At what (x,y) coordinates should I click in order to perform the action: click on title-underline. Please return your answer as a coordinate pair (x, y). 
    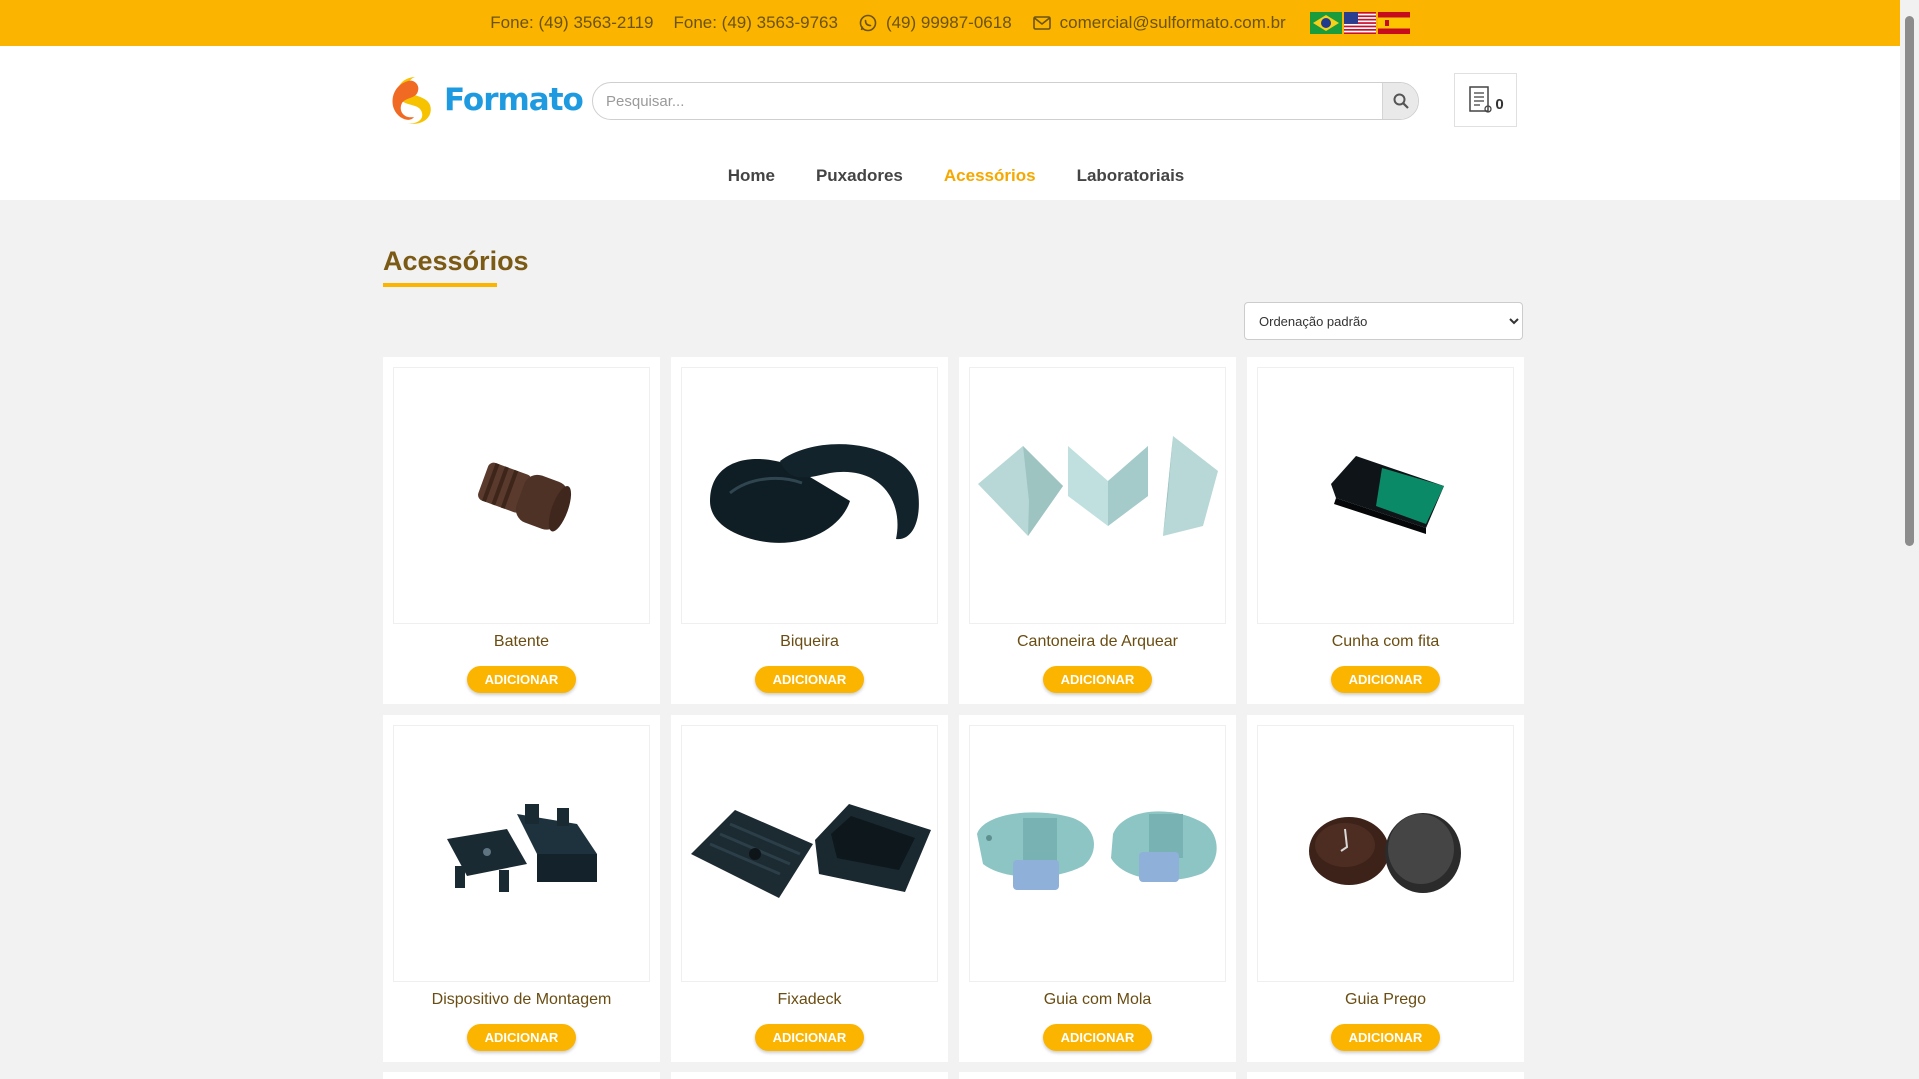
    Looking at the image, I should click on (440, 285).